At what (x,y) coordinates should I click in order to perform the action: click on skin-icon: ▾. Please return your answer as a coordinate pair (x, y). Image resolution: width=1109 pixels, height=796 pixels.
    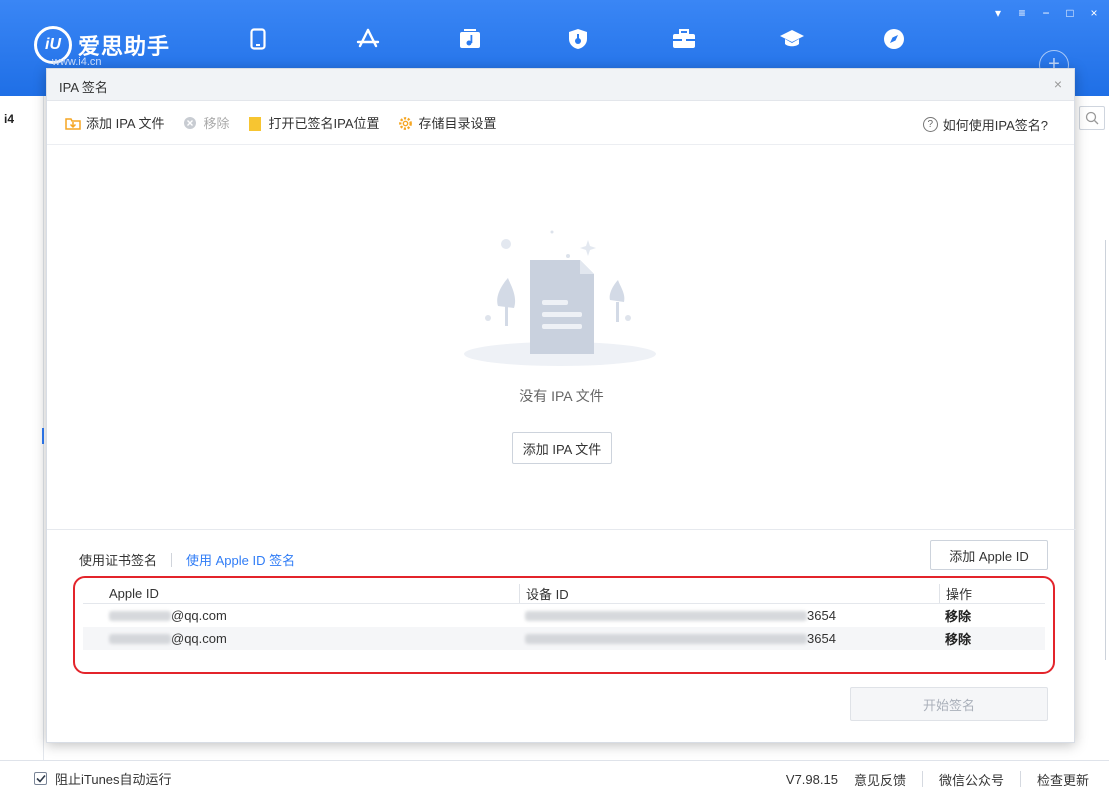
    Looking at the image, I should click on (998, 13).